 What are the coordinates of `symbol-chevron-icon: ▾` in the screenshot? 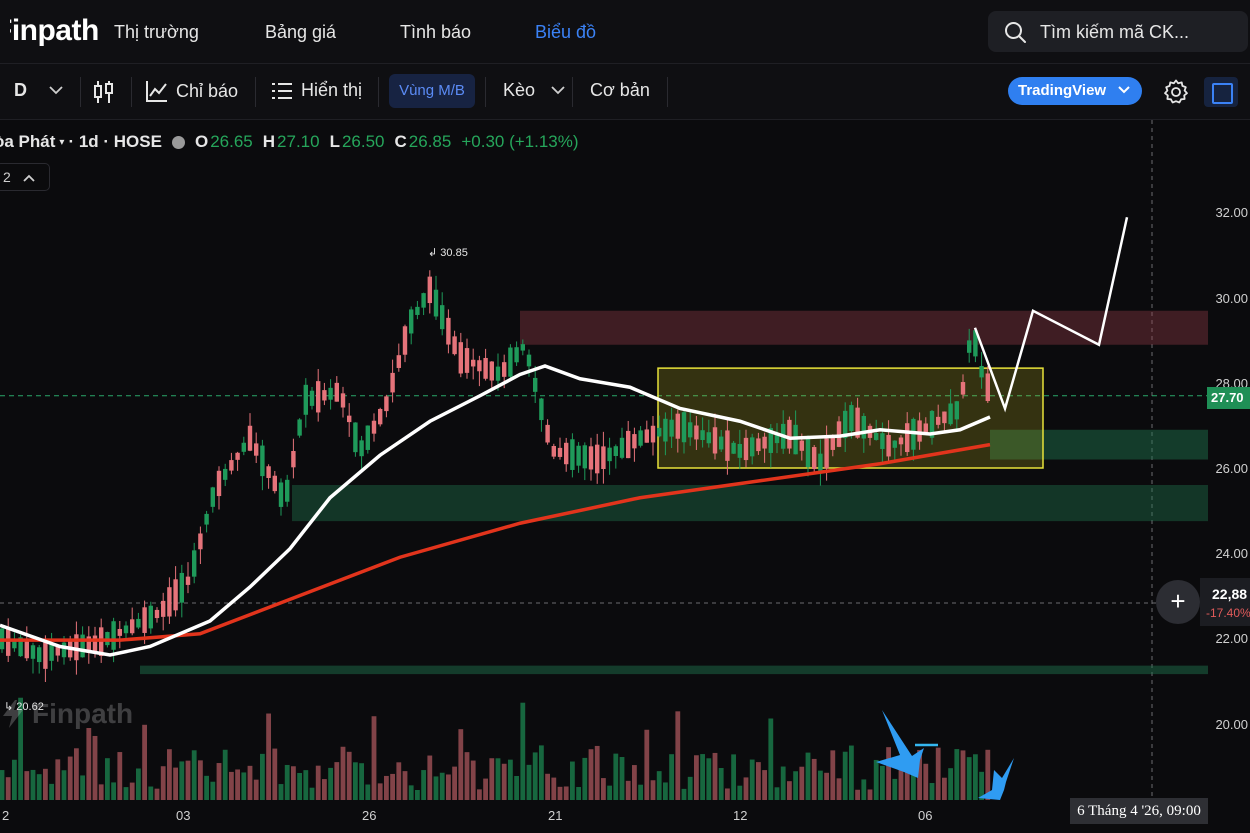 It's located at (61, 142).